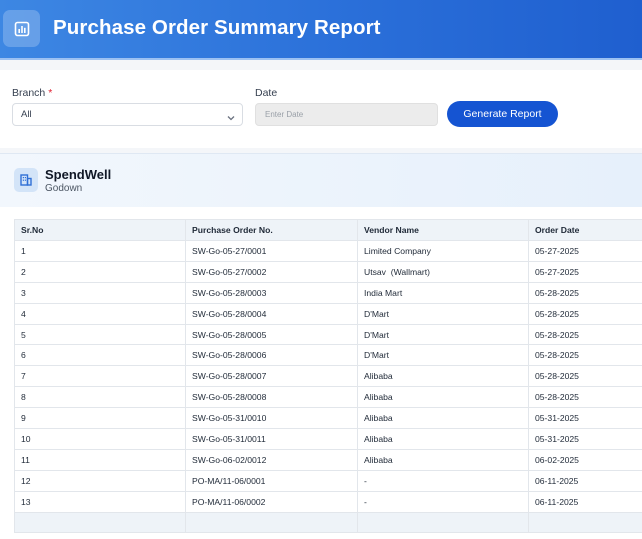 This screenshot has height=539, width=642. I want to click on table-row: 10 SW-Go-05-31/0011 Alibaba 05-31-2025, so click(328, 439).